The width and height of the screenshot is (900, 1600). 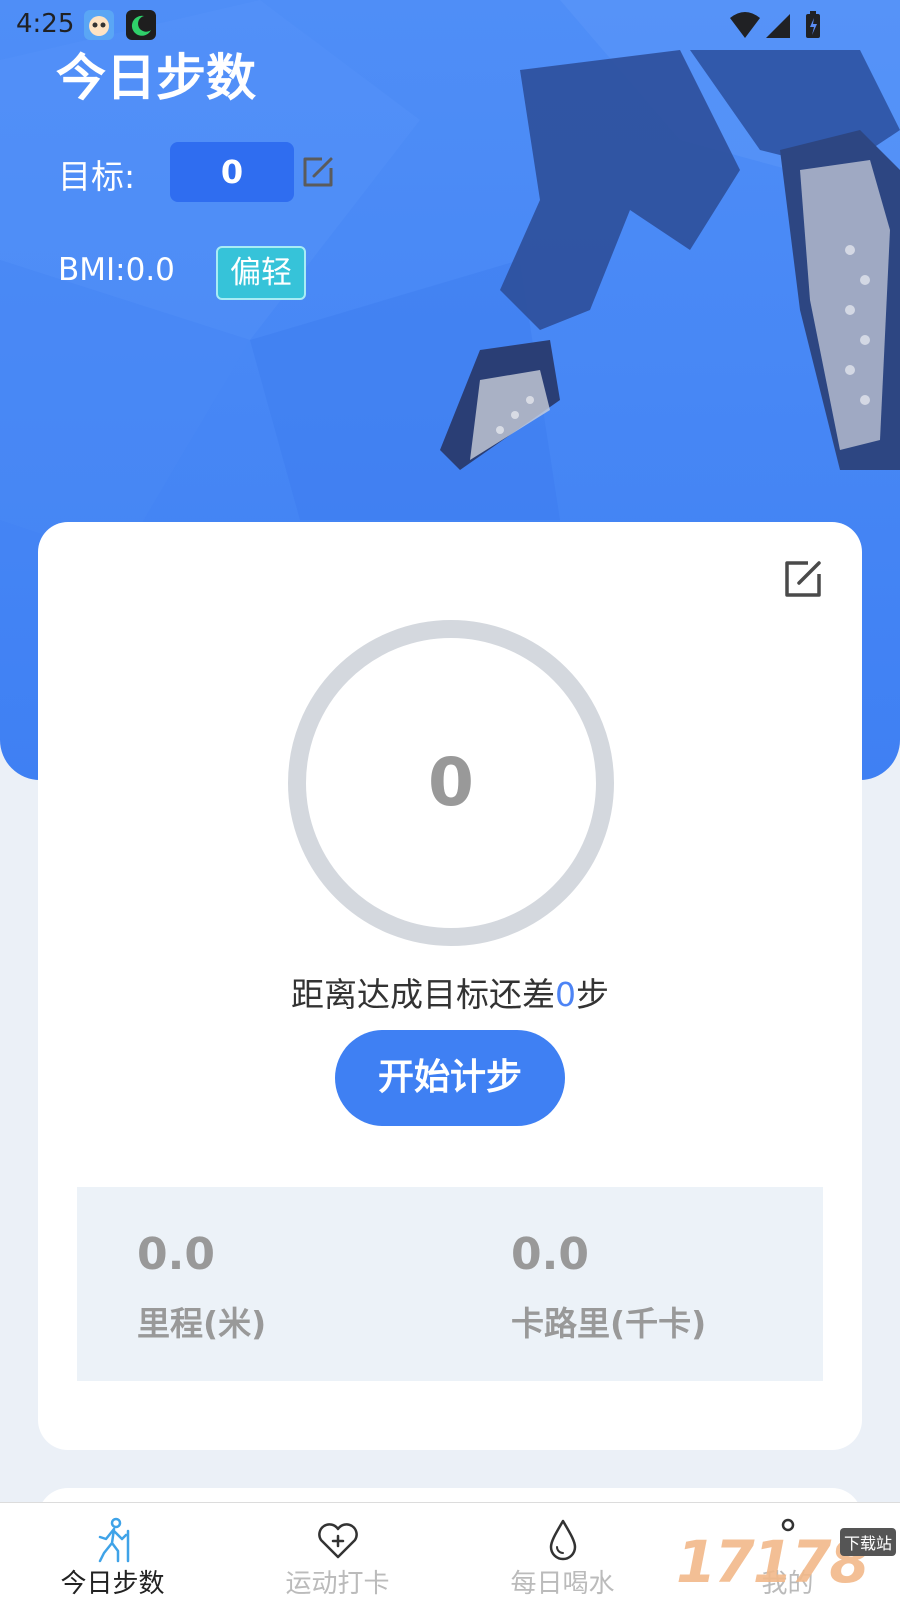 I want to click on tab-today-steps: 今日步数, so click(x=112, y=1551).